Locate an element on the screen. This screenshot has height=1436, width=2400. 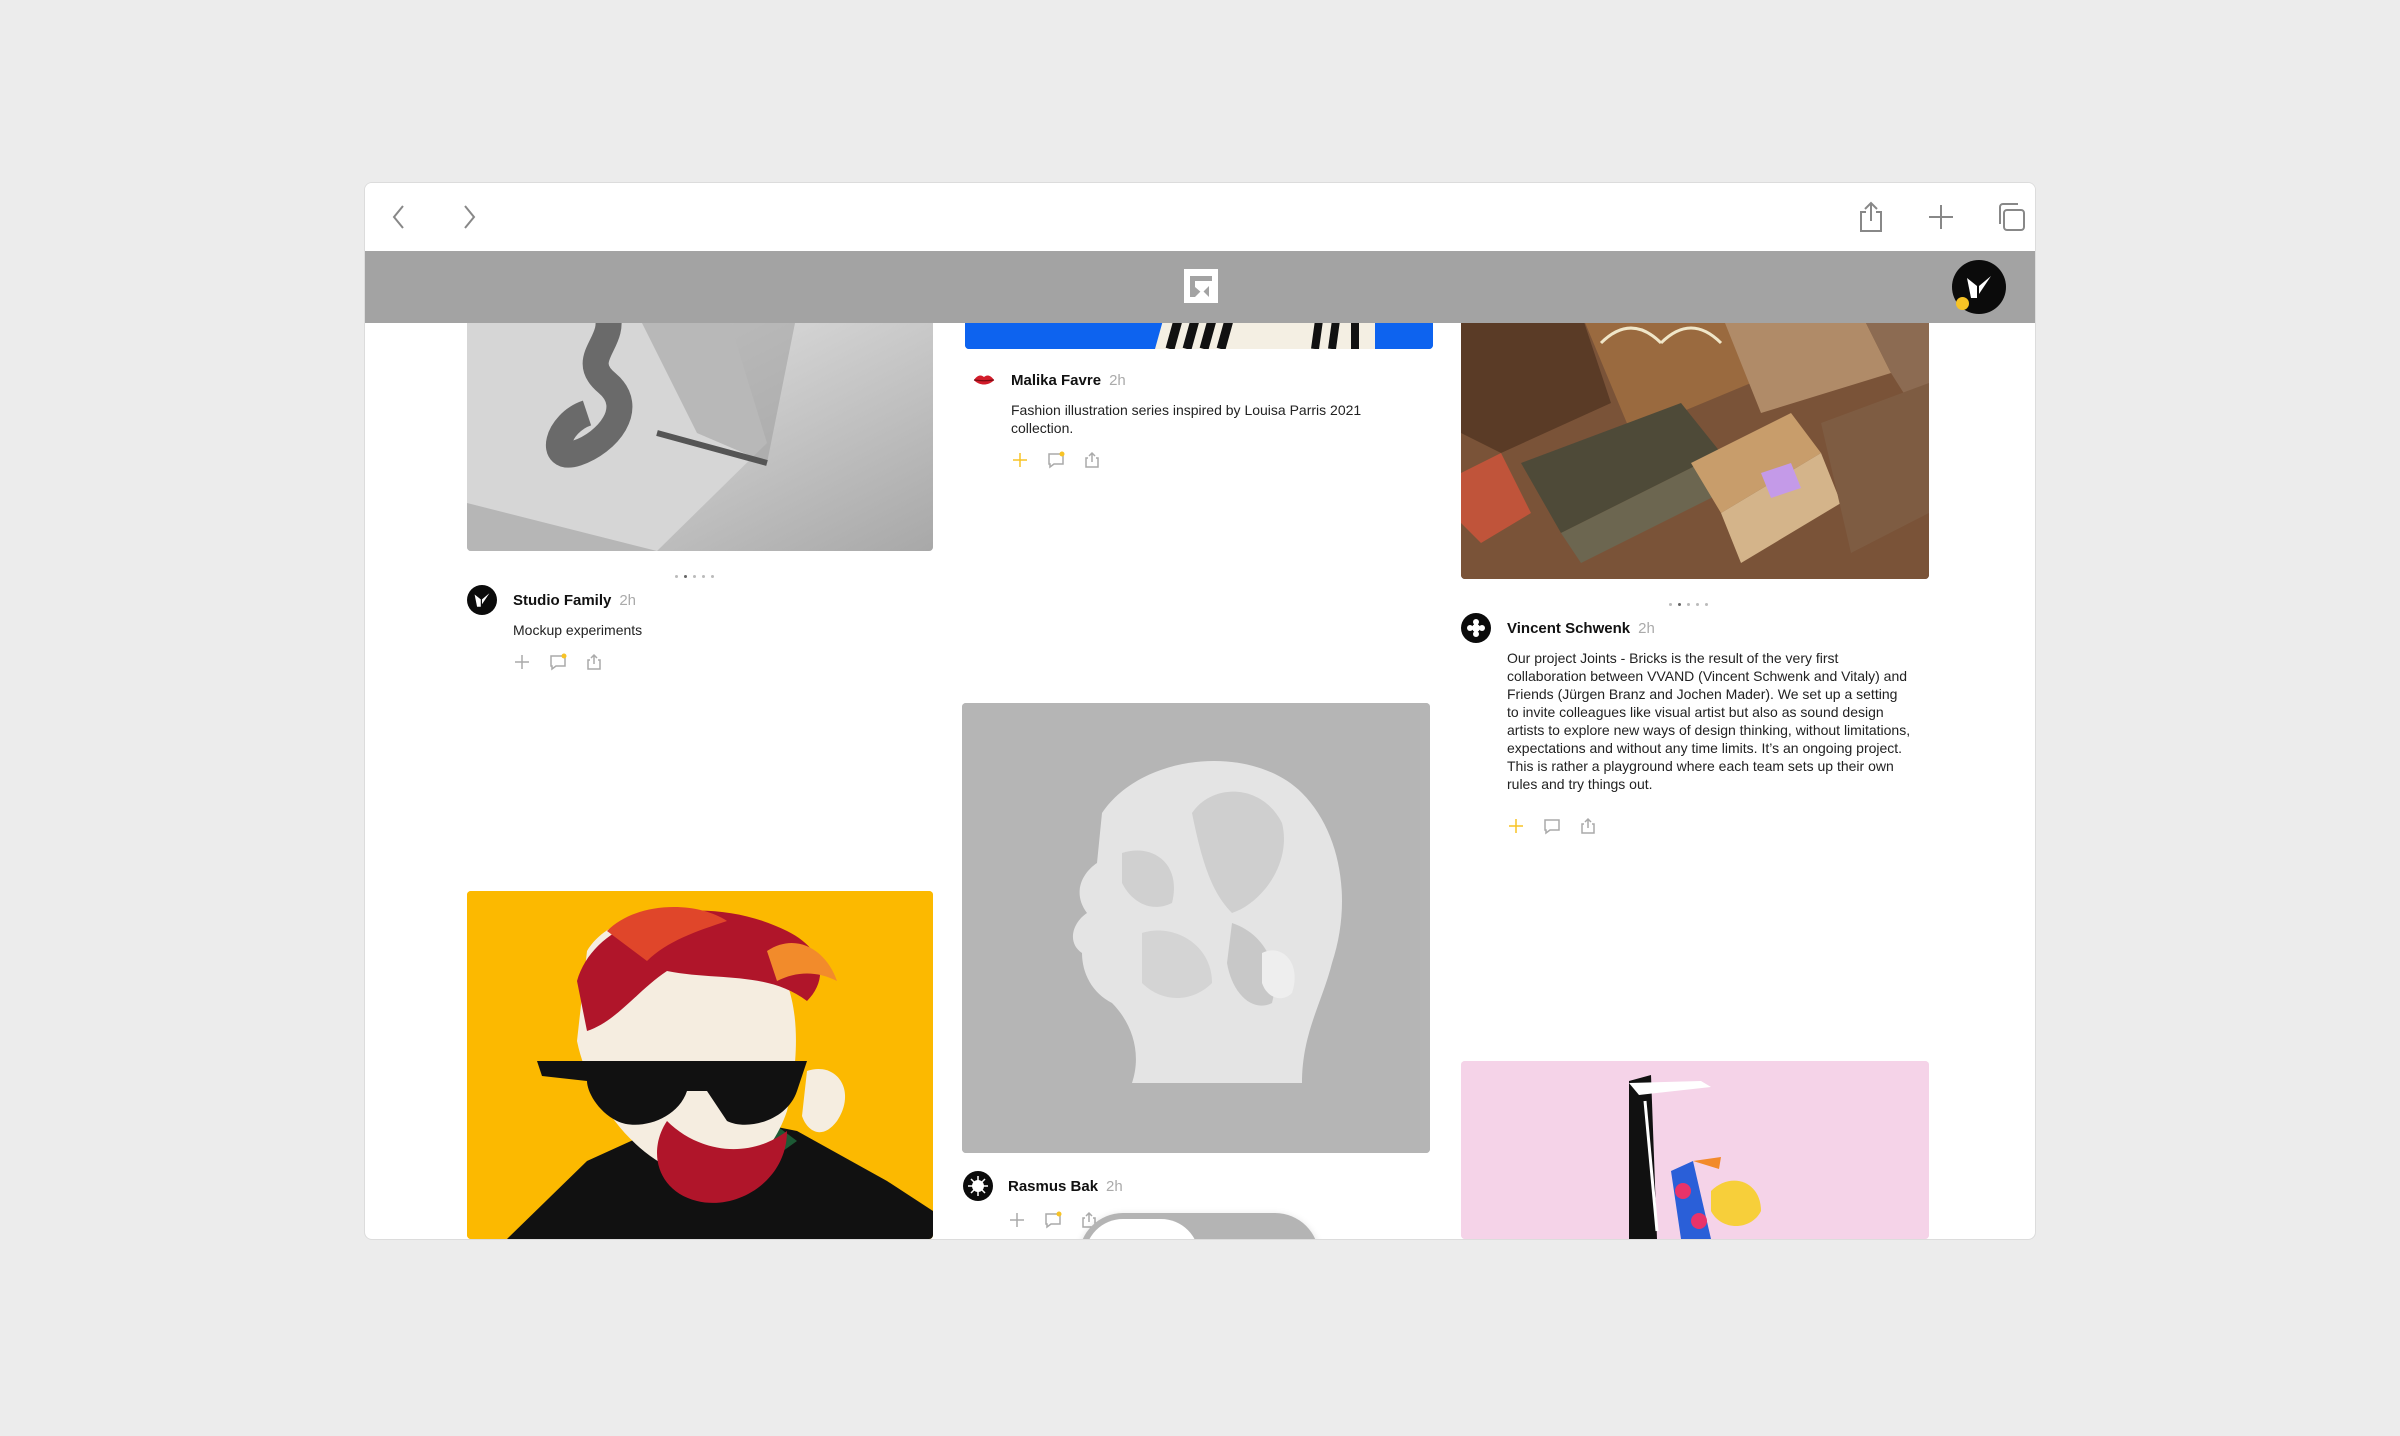
head-sculpture-image is located at coordinates (1196, 928).